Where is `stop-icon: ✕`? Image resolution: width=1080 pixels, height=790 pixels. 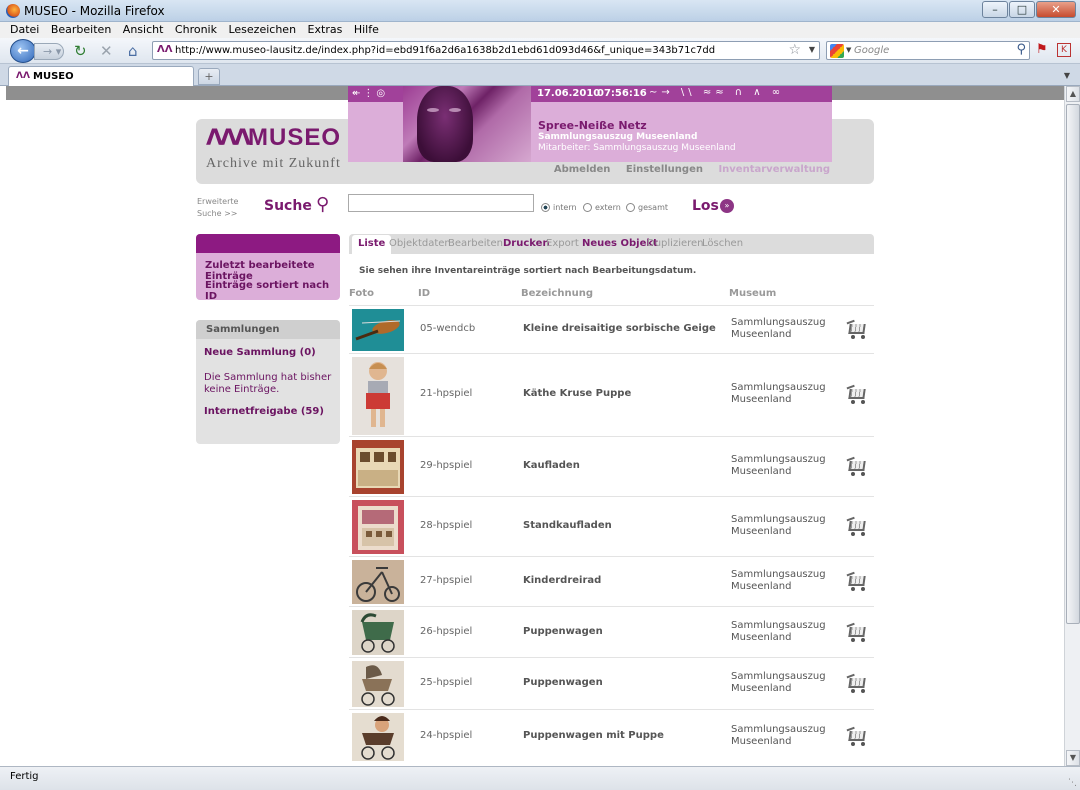
stop-icon: ✕ is located at coordinates (106, 51).